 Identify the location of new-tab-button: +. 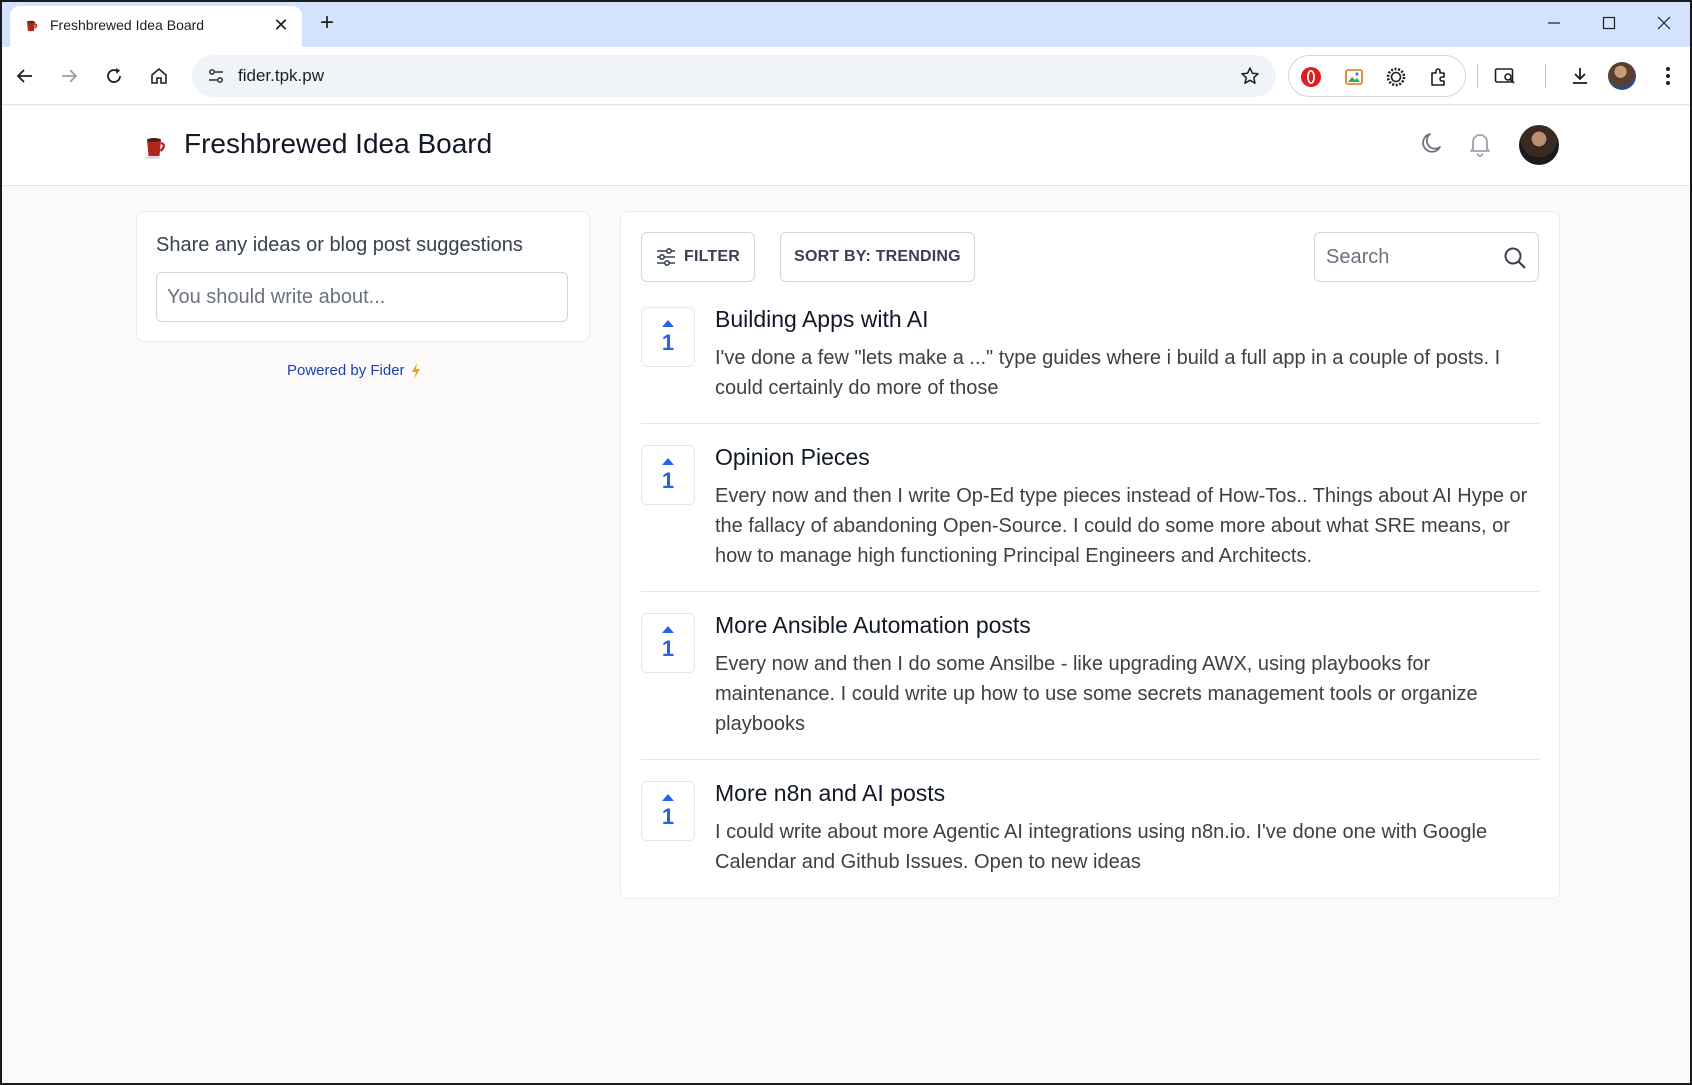
(327, 24).